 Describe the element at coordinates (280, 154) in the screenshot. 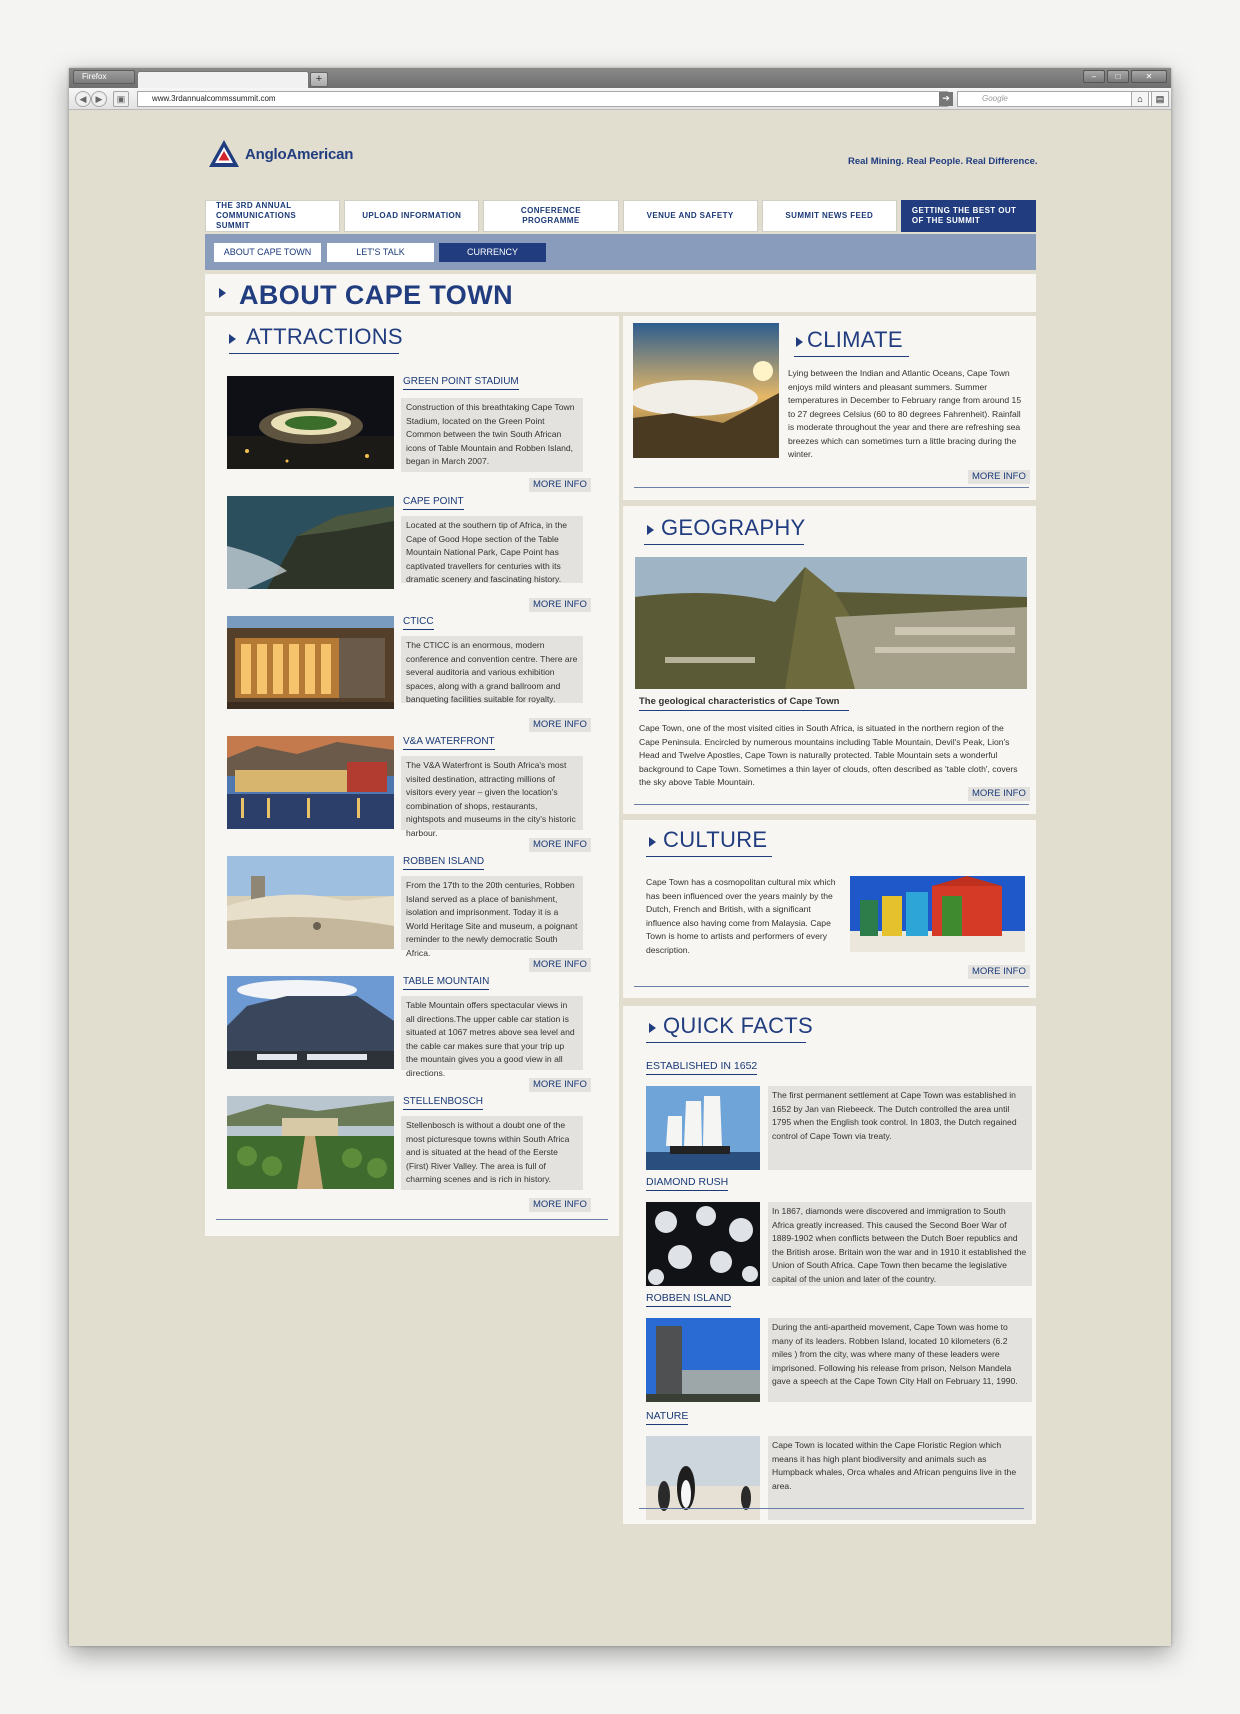

I see `logo: AngloAmerican` at that location.